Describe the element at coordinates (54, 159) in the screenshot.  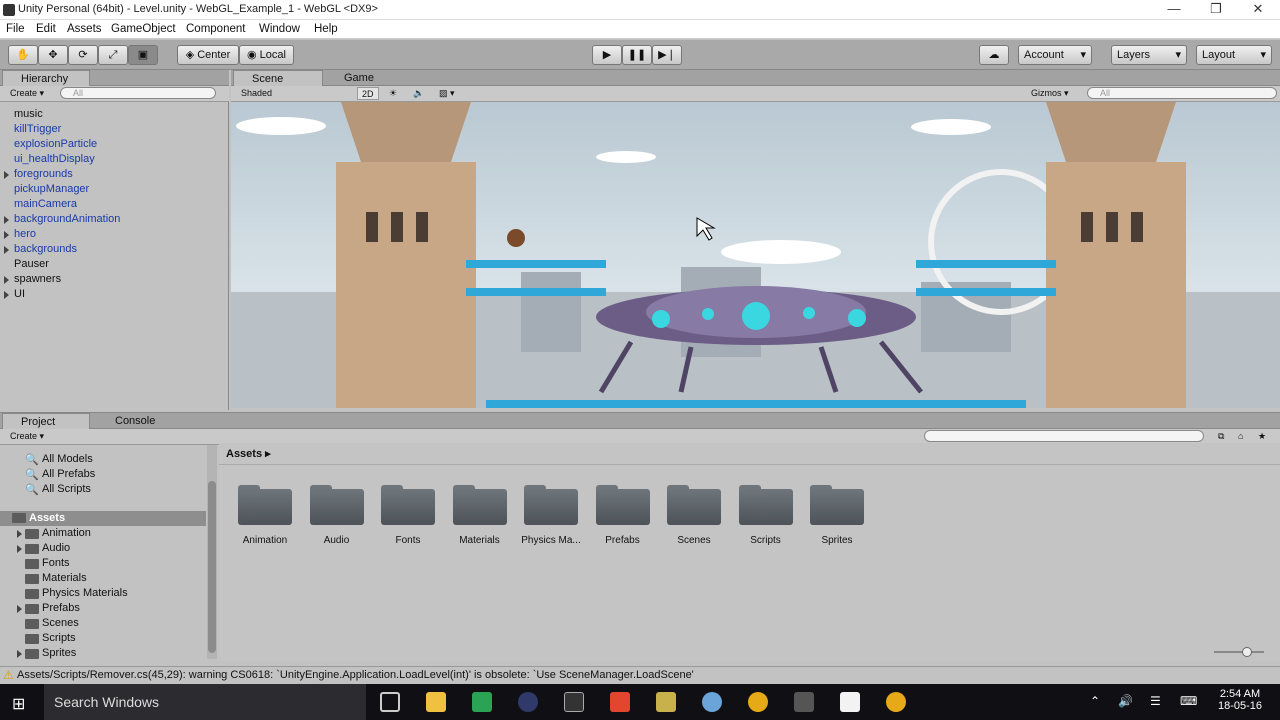
I see `hierarchy-item: ui_healthDisplay` at that location.